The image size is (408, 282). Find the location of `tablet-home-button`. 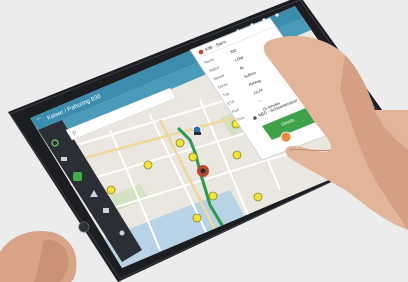

tablet-home-button is located at coordinates (84, 227).